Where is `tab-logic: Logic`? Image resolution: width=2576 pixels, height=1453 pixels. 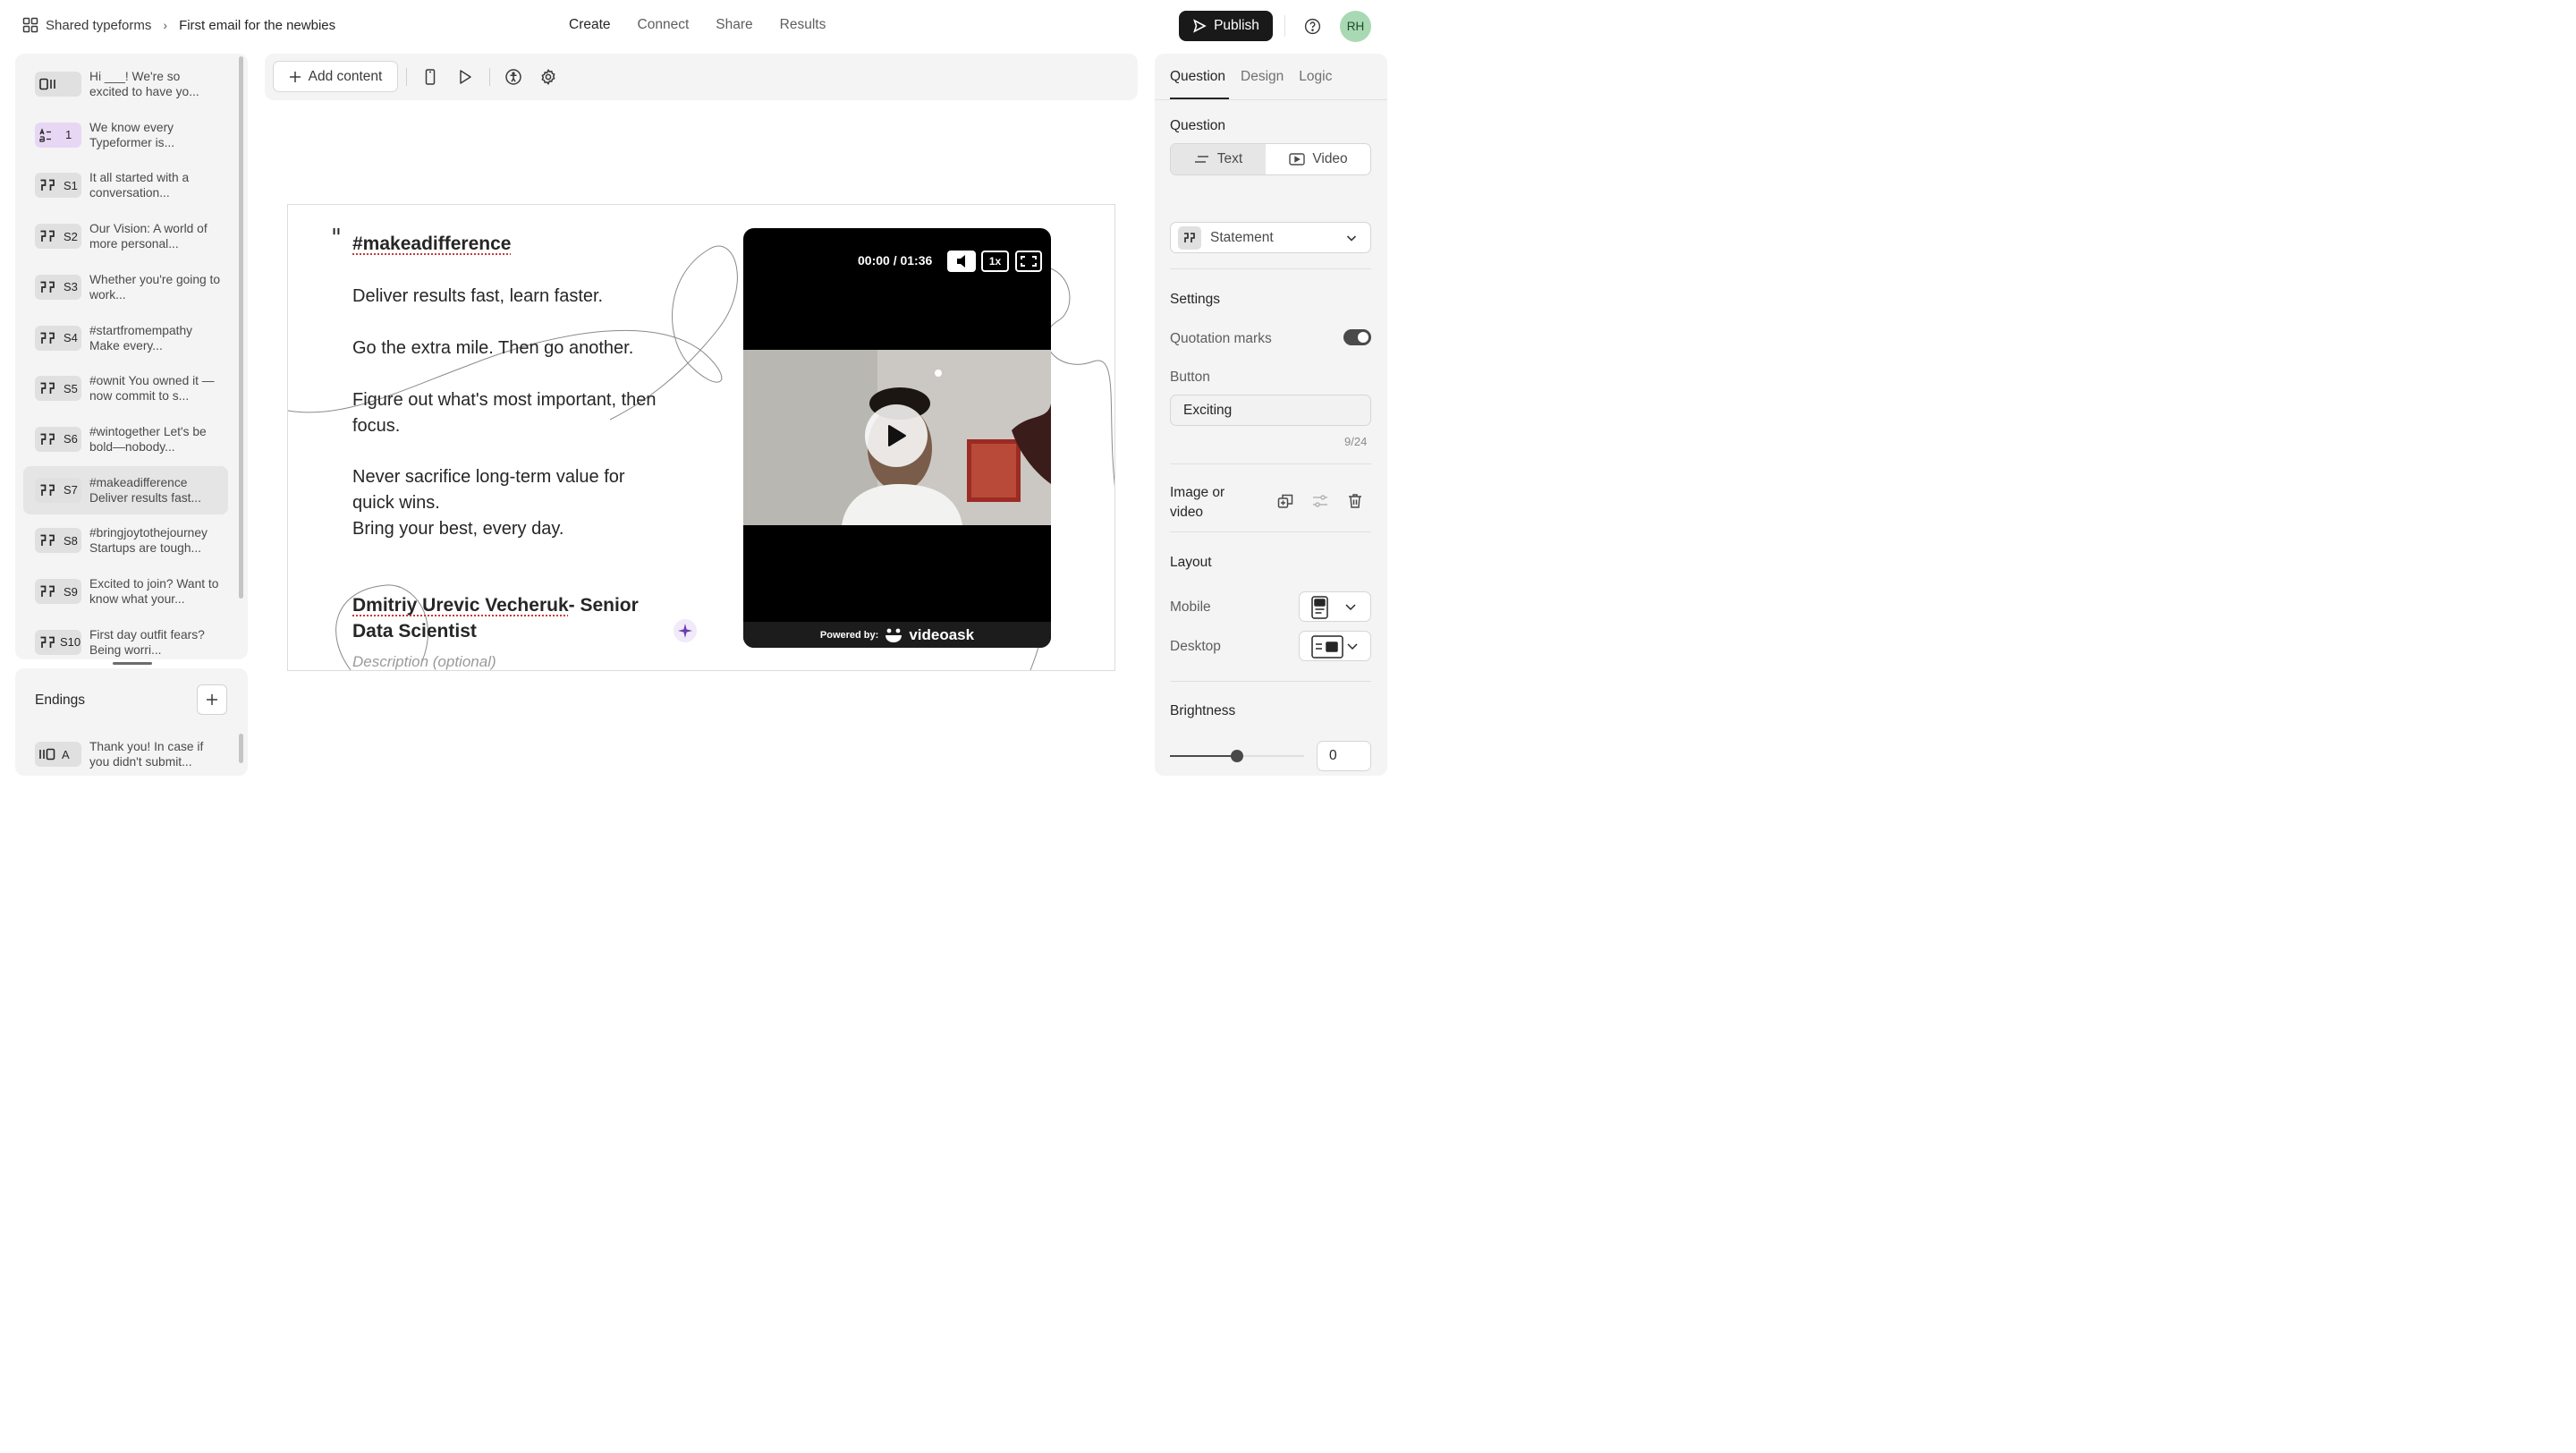
tab-logic: Logic is located at coordinates (1315, 77).